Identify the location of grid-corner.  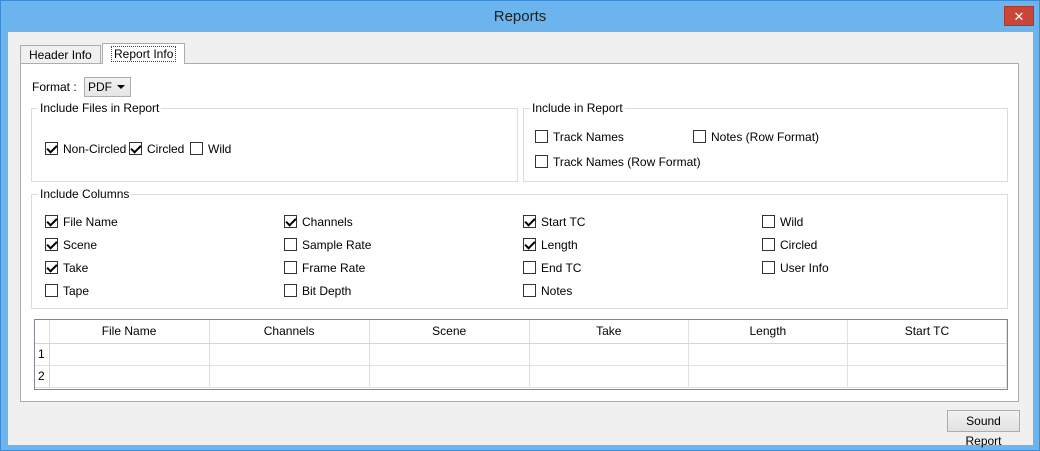
(42, 332).